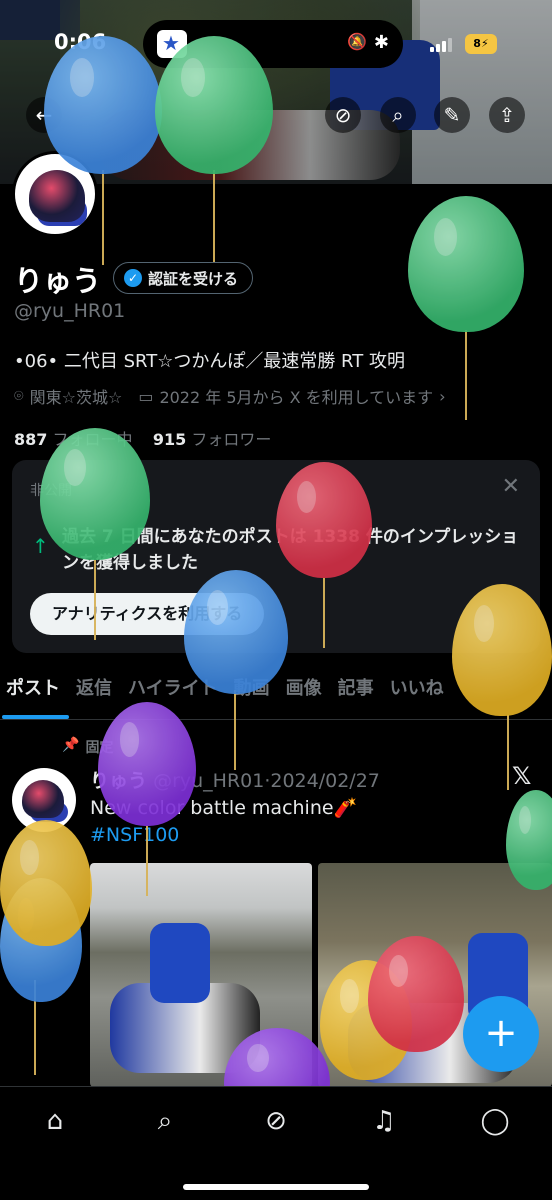  I want to click on status-bar: 0:06 🔕 ✱ 8⚡, so click(276, 45).